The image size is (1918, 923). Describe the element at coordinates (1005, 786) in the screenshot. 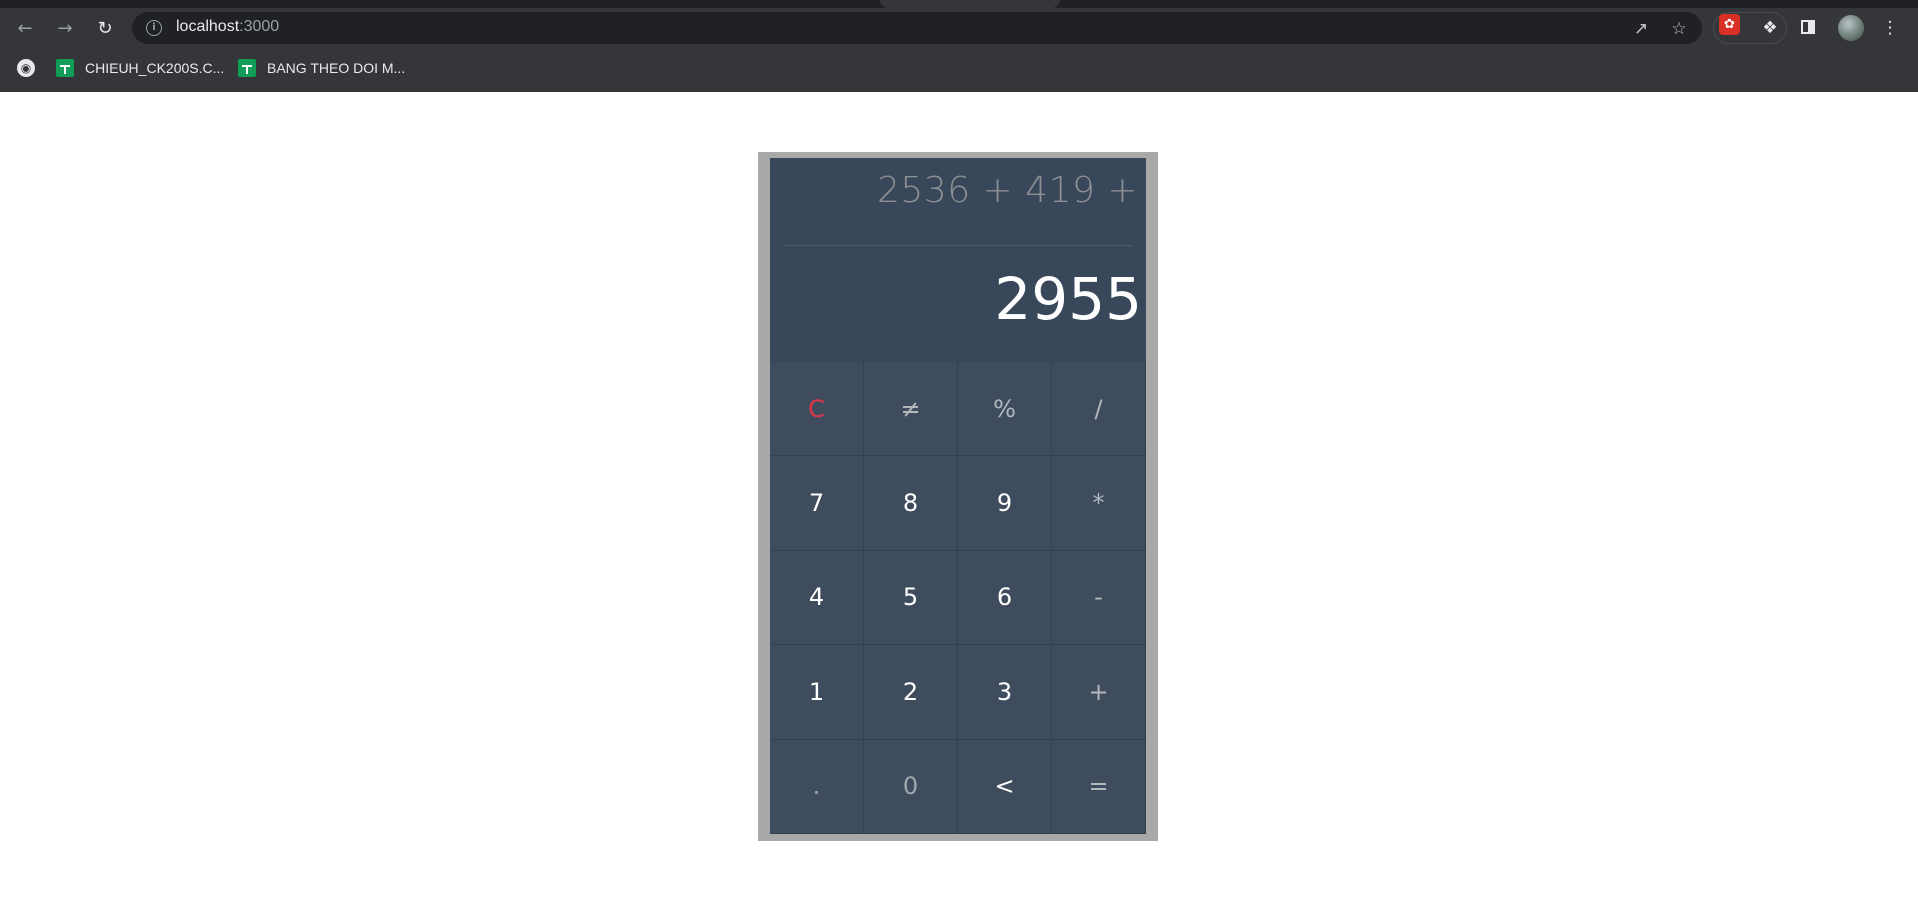

I see `backspace-button: <` at that location.